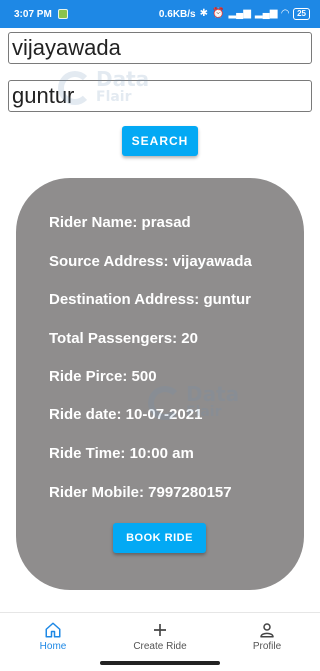  What do you see at coordinates (160, 141) in the screenshot?
I see `search-button: SEARCH` at bounding box center [160, 141].